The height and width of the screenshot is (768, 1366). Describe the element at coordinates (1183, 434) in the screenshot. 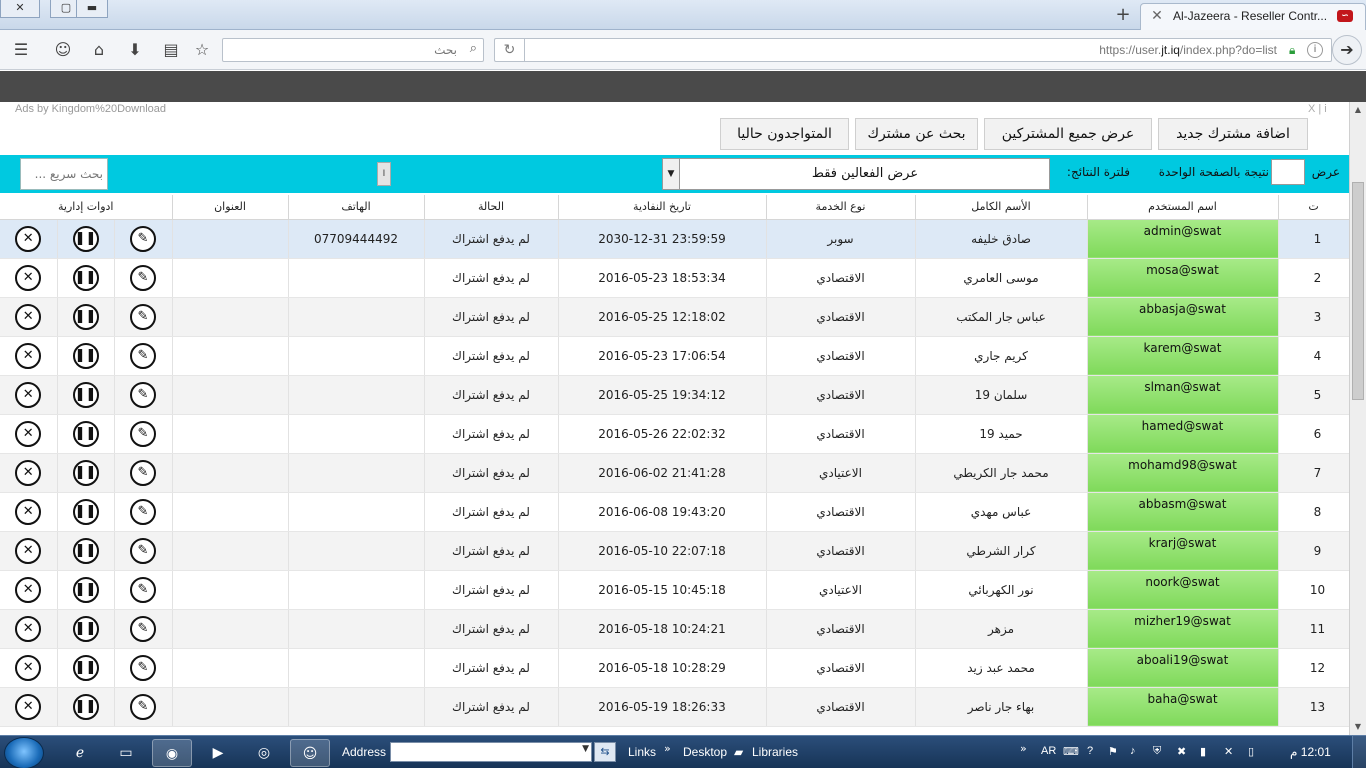

I see `username-cell: hamed@swat` at that location.